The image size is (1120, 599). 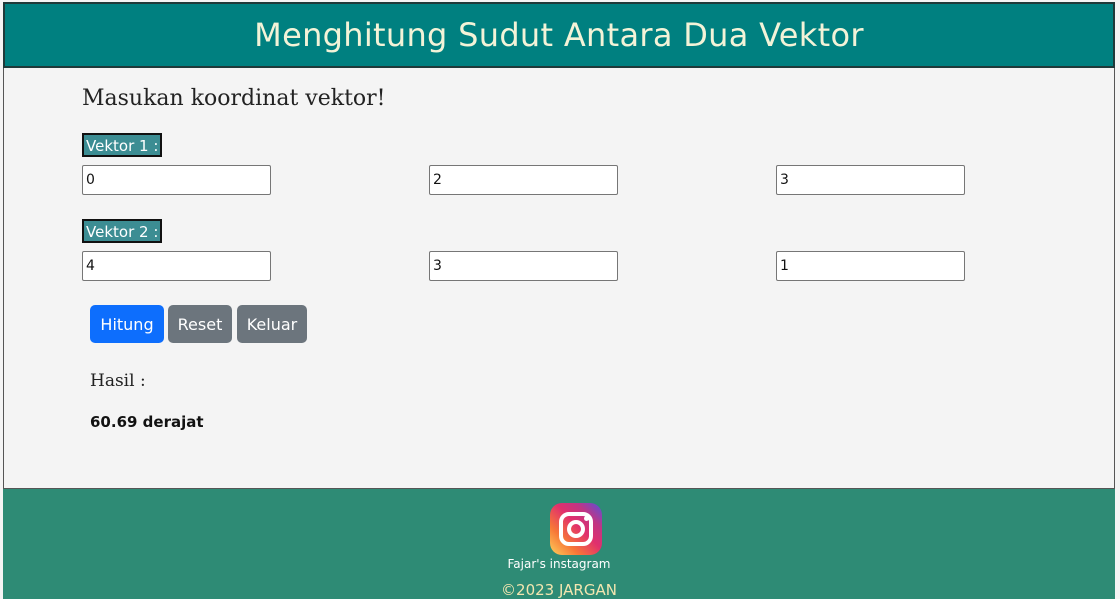 What do you see at coordinates (523, 180) in the screenshot?
I see `vektor1-y-input` at bounding box center [523, 180].